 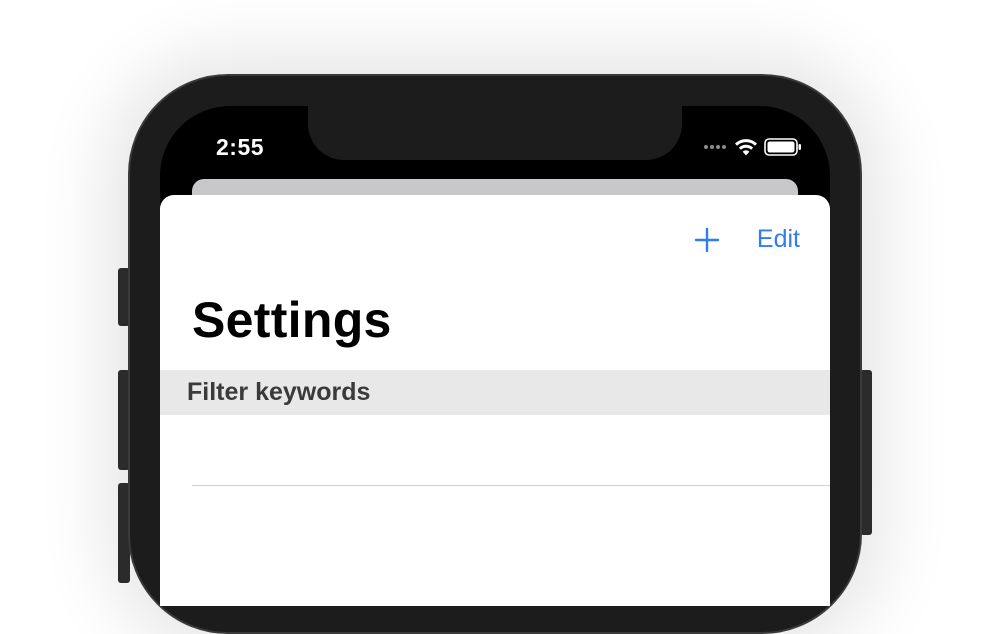 What do you see at coordinates (495, 133) in the screenshot?
I see `notch` at bounding box center [495, 133].